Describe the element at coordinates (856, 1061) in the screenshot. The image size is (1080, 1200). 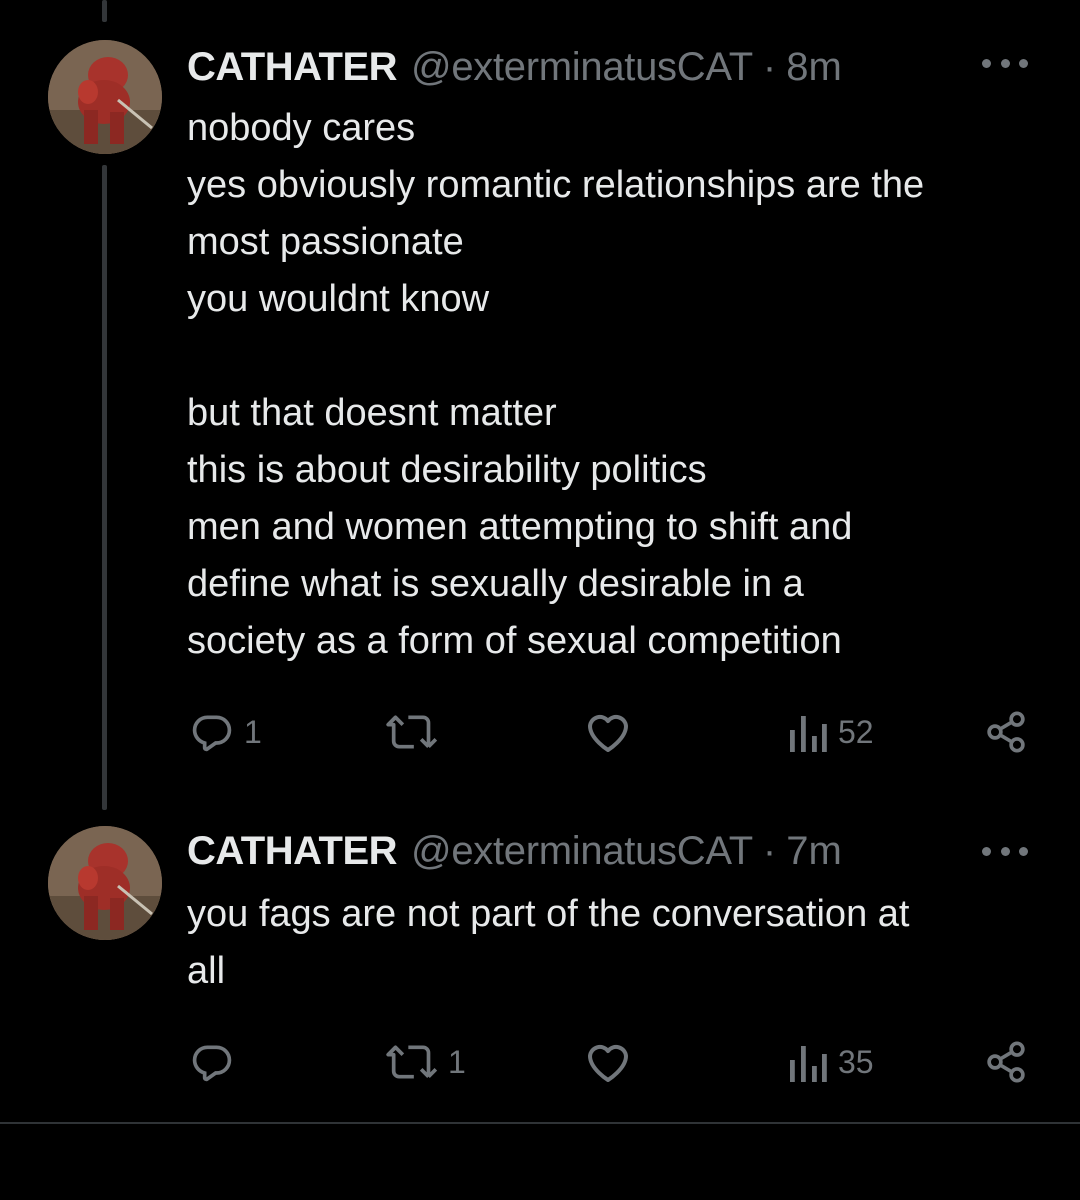
I see `view-count: 35` at that location.